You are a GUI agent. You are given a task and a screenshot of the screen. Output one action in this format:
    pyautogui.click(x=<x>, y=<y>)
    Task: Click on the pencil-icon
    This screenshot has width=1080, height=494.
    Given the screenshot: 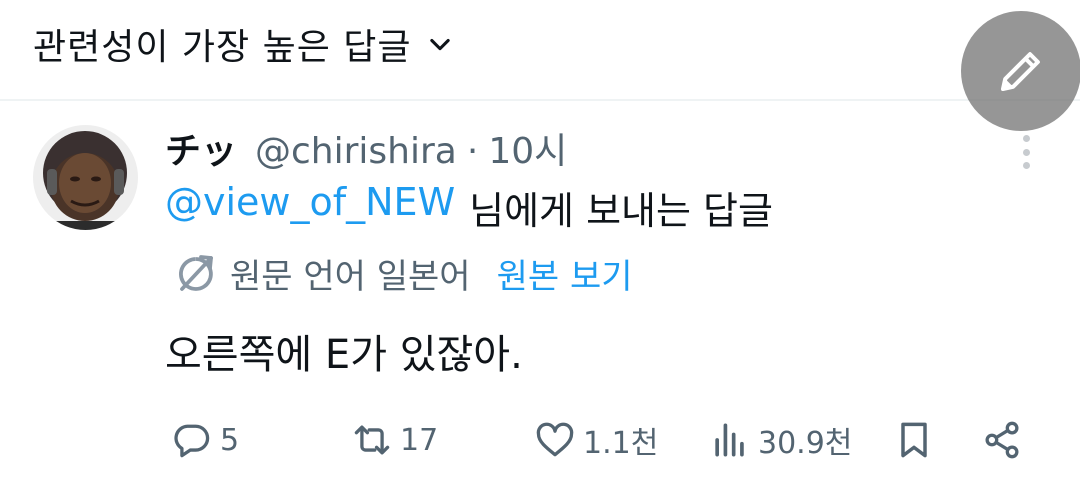 What is the action you would take?
    pyautogui.click(x=1020, y=72)
    